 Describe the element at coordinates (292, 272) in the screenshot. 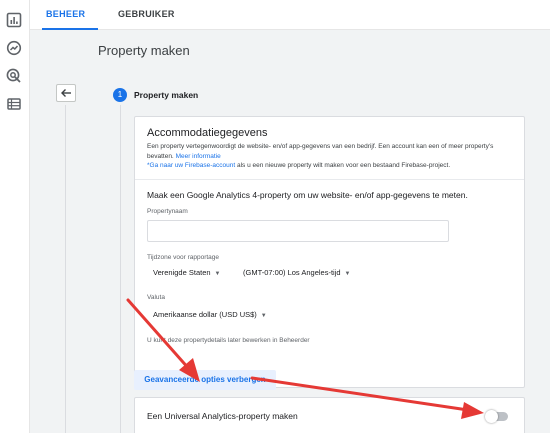

I see `timezone-value: (GMT-07:00) Los Angeles-tijd` at that location.